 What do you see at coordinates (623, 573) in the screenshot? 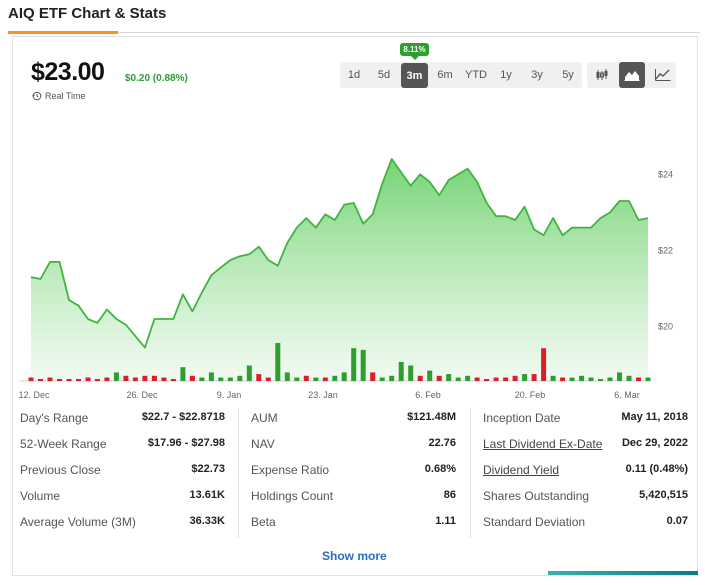
I see `bottom-accent-bar` at bounding box center [623, 573].